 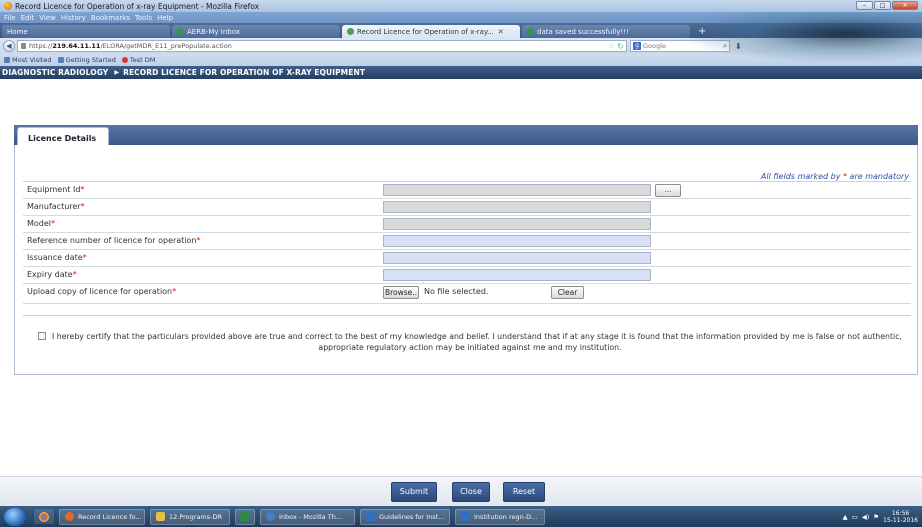 I want to click on bookmark-test-dm: Test DM, so click(x=138, y=60).